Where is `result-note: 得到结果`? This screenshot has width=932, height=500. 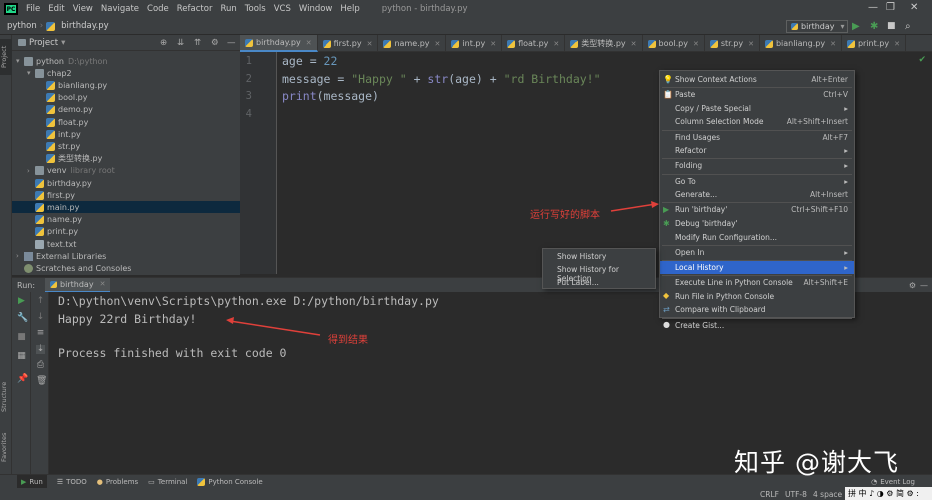 result-note: 得到结果 is located at coordinates (348, 340).